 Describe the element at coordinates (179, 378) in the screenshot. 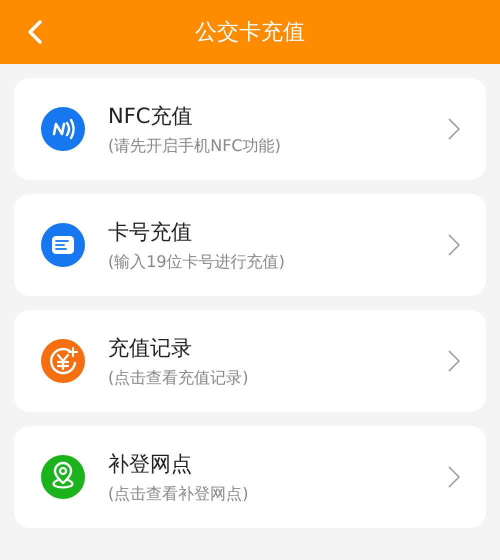

I see `item-description: (点击查看充值记录)` at that location.